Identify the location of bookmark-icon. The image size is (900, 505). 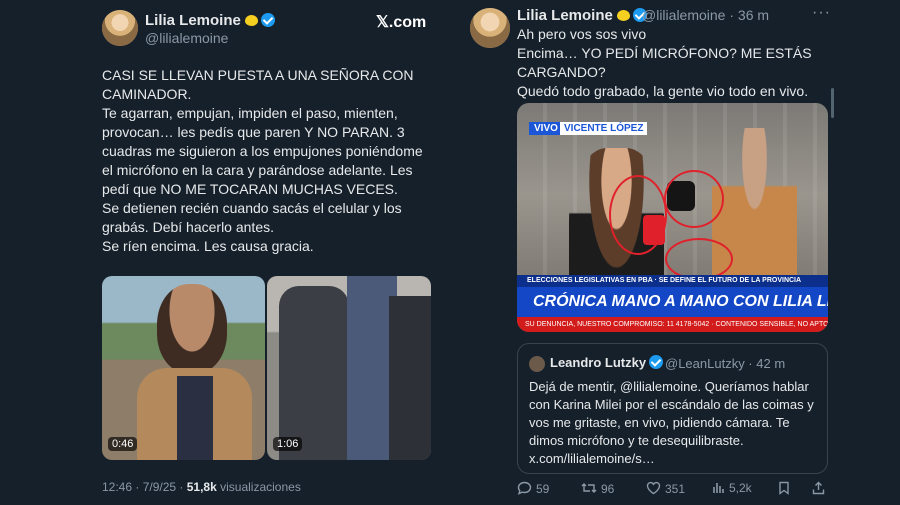
(784, 488).